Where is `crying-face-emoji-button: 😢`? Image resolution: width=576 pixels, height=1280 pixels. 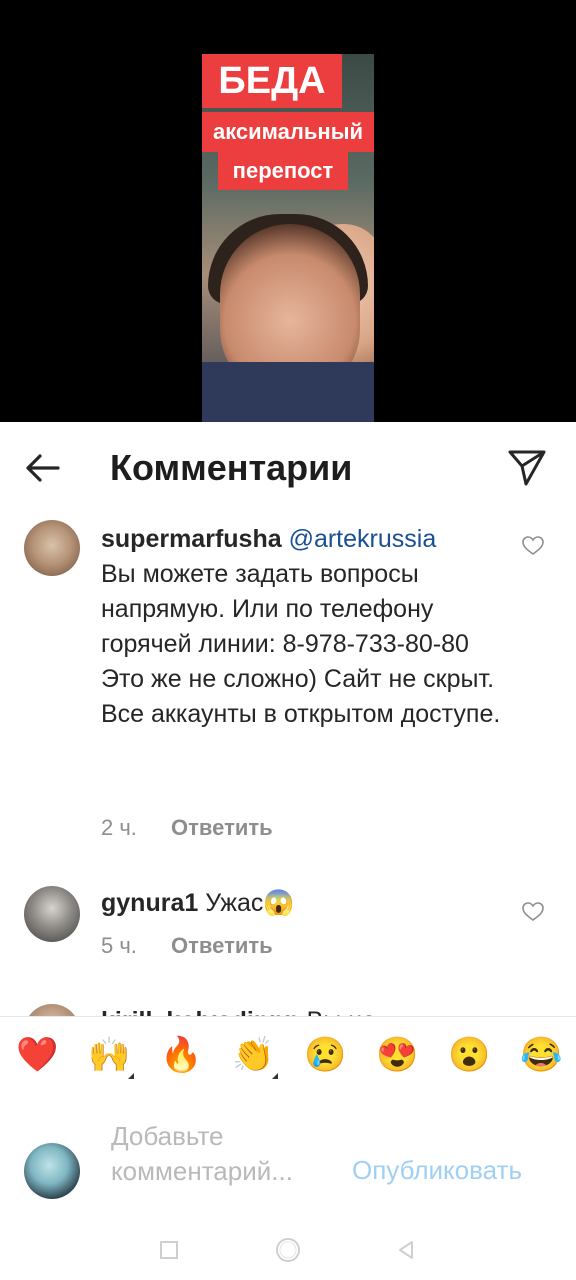
crying-face-emoji-button: 😢 is located at coordinates (325, 1055).